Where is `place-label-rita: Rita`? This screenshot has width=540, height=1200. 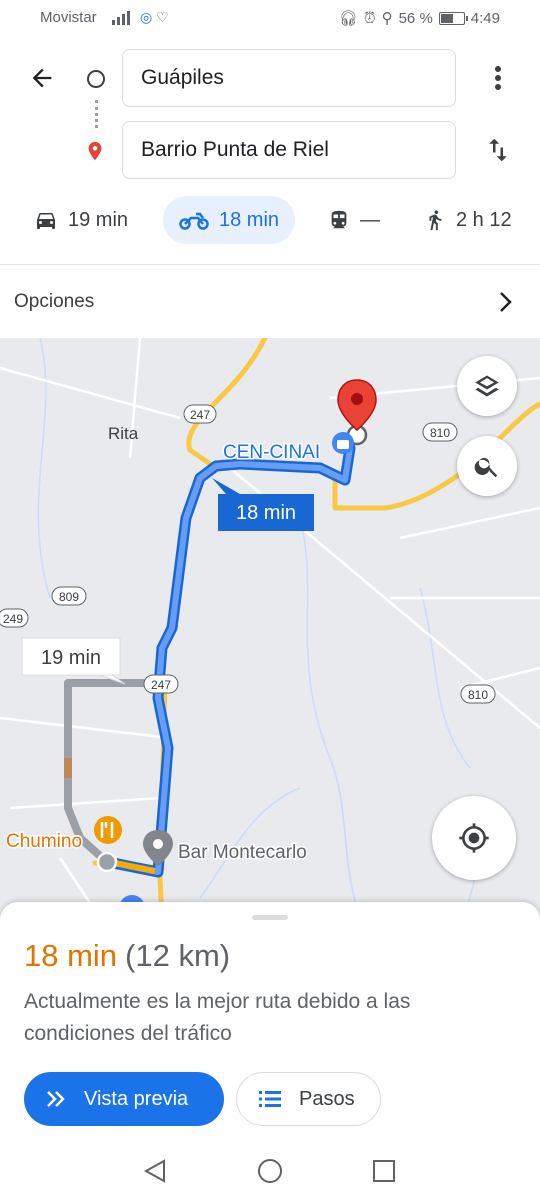 place-label-rita: Rita is located at coordinates (123, 433).